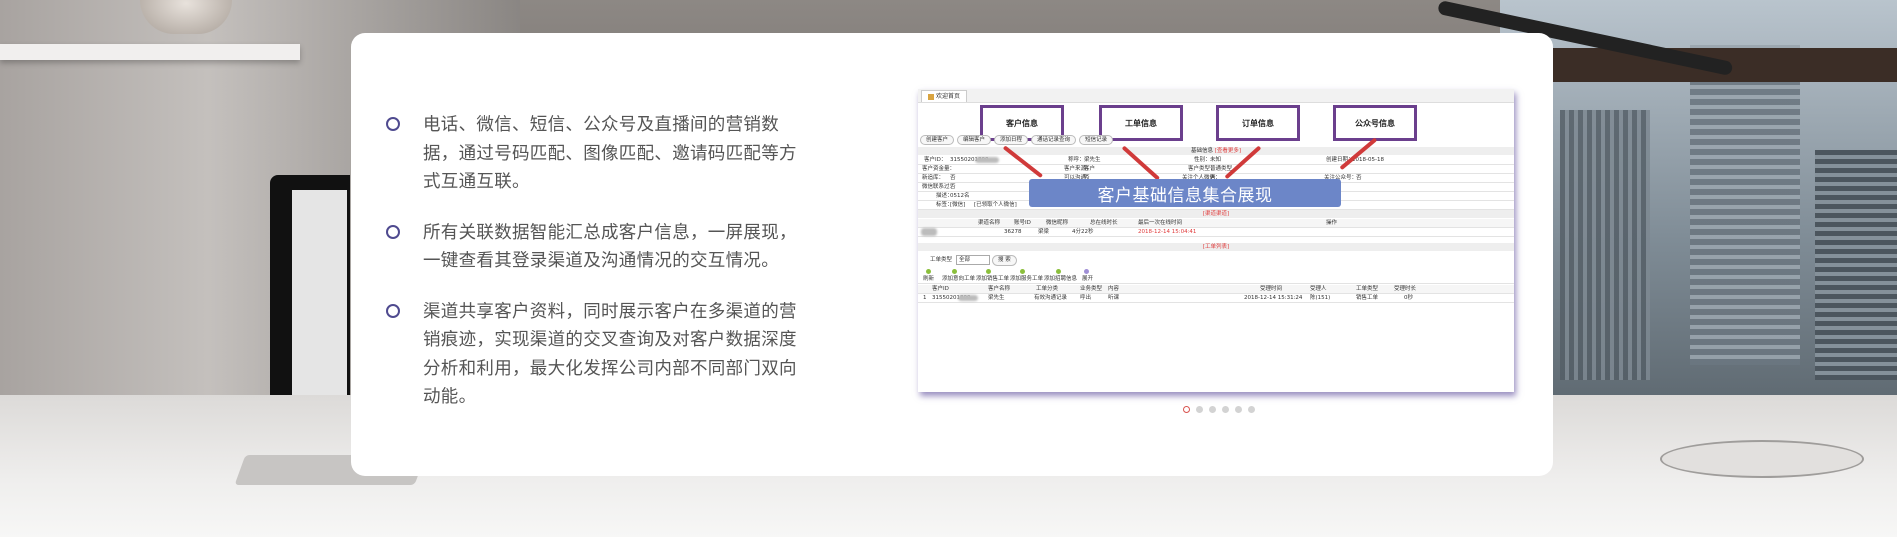 The width and height of the screenshot is (1897, 537). I want to click on summary-banner: 客户基础信息集合展现, so click(1185, 193).